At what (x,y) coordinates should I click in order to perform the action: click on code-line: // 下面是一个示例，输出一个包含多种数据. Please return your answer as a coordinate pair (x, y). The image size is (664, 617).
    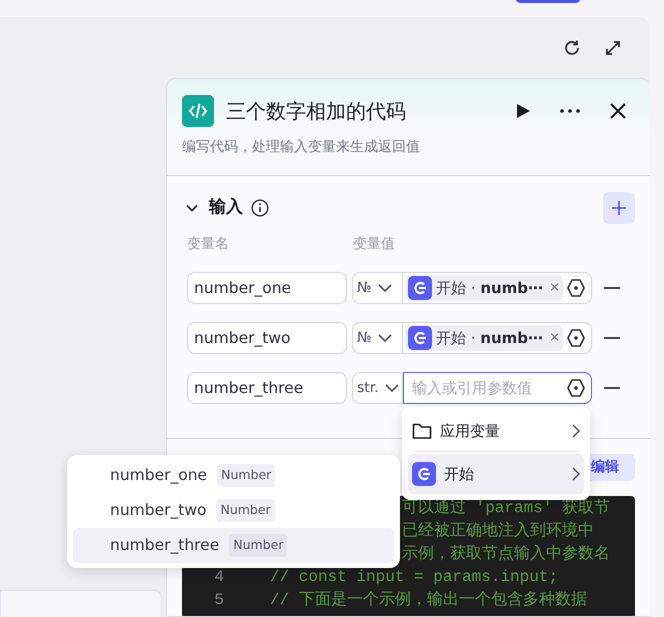
    Looking at the image, I should click on (428, 600).